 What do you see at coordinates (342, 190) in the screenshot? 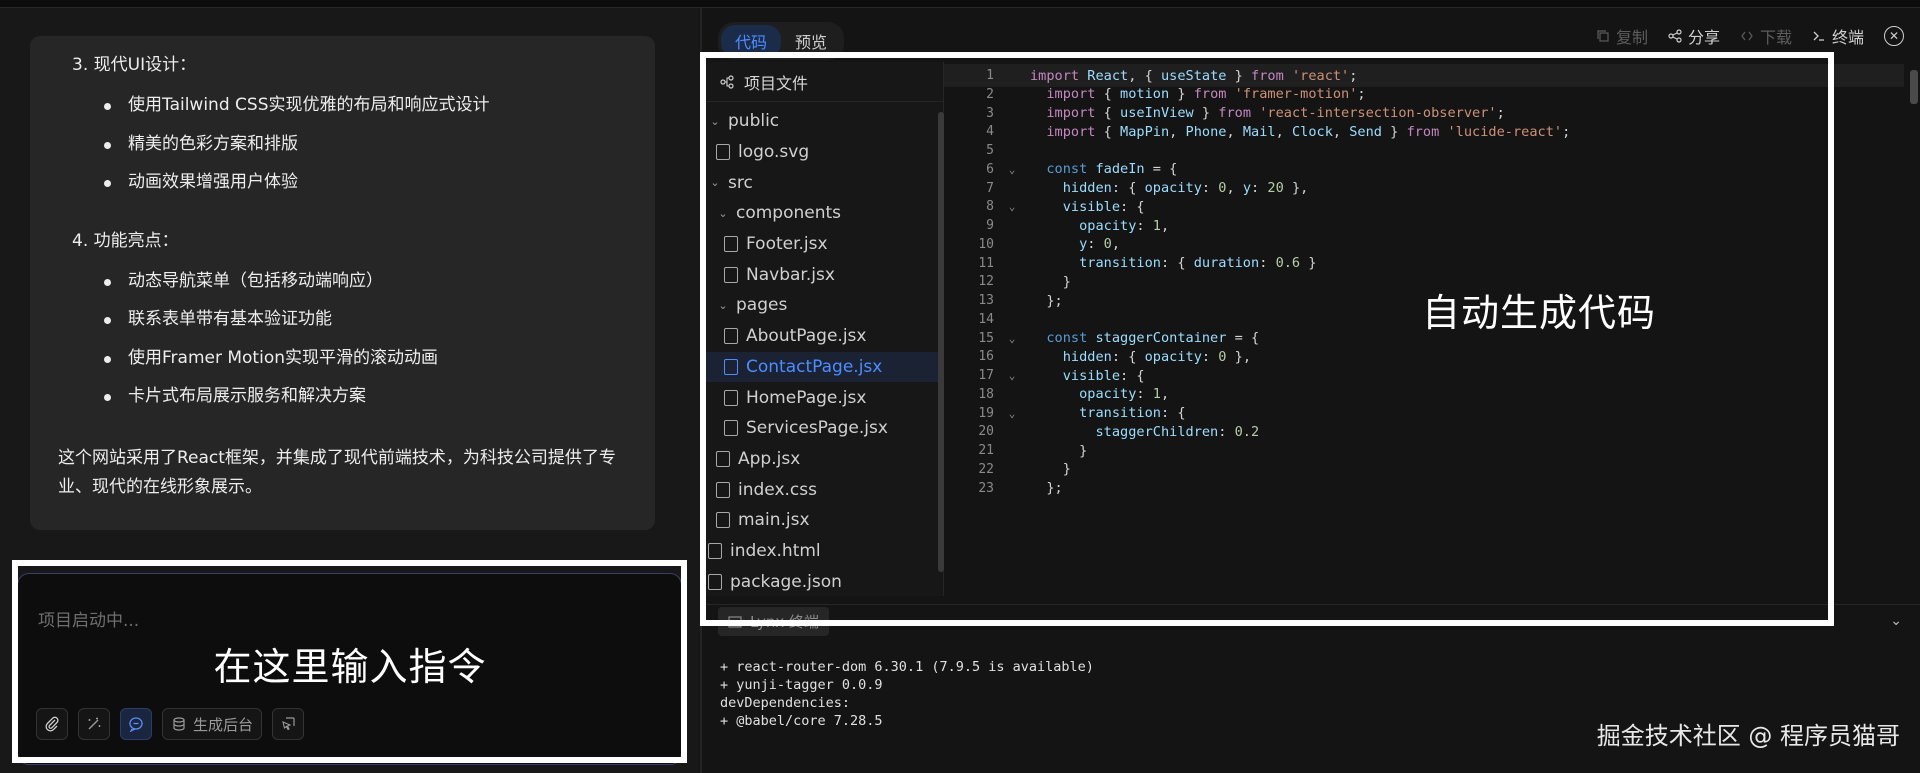
I see `list-item: 动画效果增强用户体验` at bounding box center [342, 190].